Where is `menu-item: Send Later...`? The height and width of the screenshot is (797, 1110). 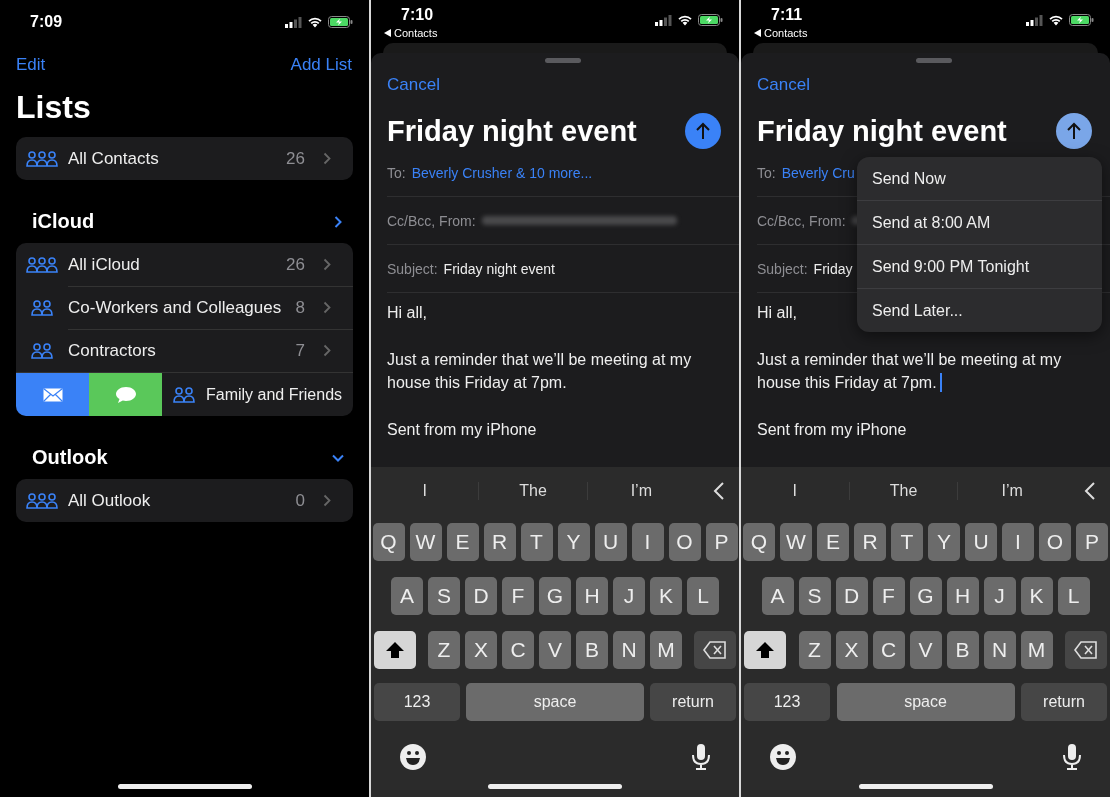
menu-item: Send Later... is located at coordinates (979, 310).